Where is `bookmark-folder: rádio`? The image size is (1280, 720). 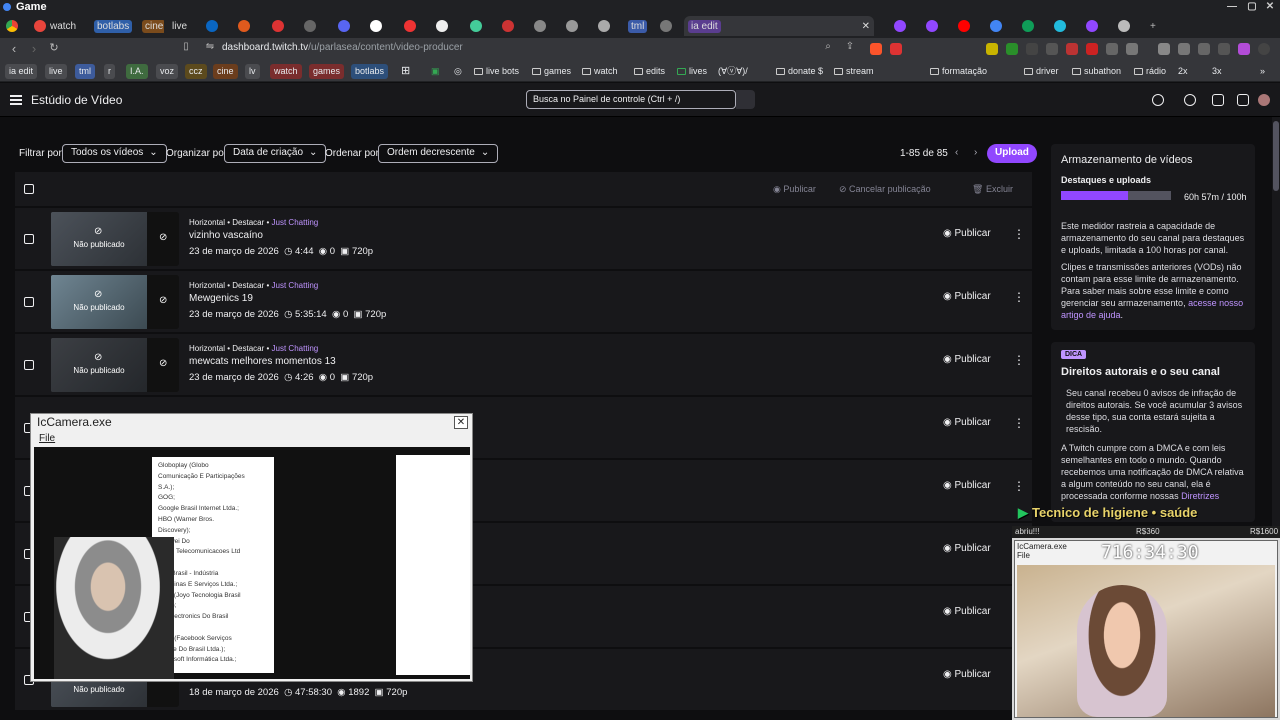 bookmark-folder: rádio is located at coordinates (1150, 71).